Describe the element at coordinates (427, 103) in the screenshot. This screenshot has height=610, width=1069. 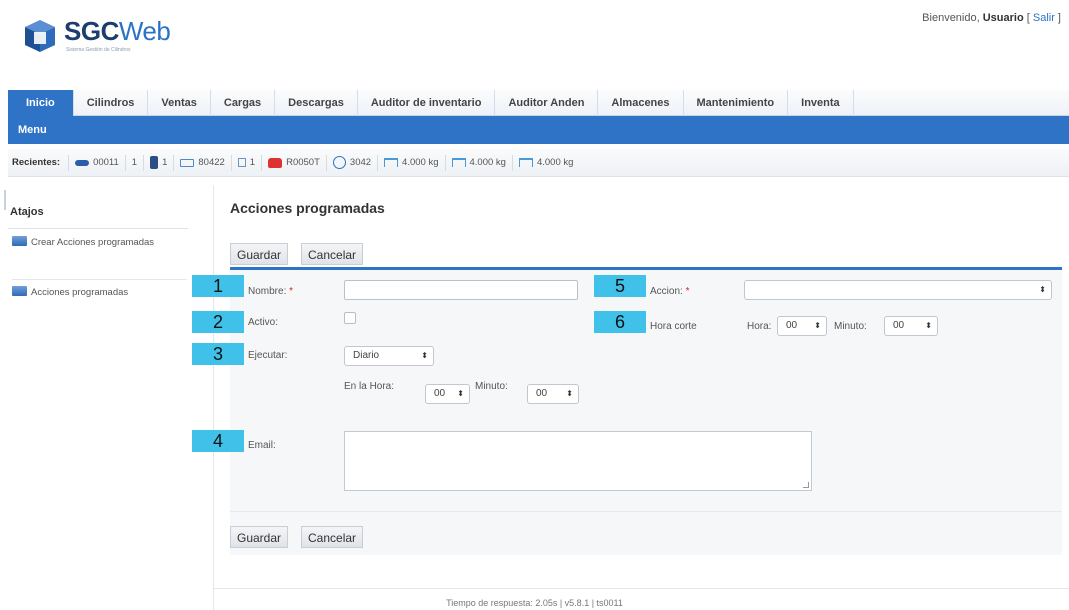
I see `tab-auditor-inventario: Auditor de inventario` at that location.